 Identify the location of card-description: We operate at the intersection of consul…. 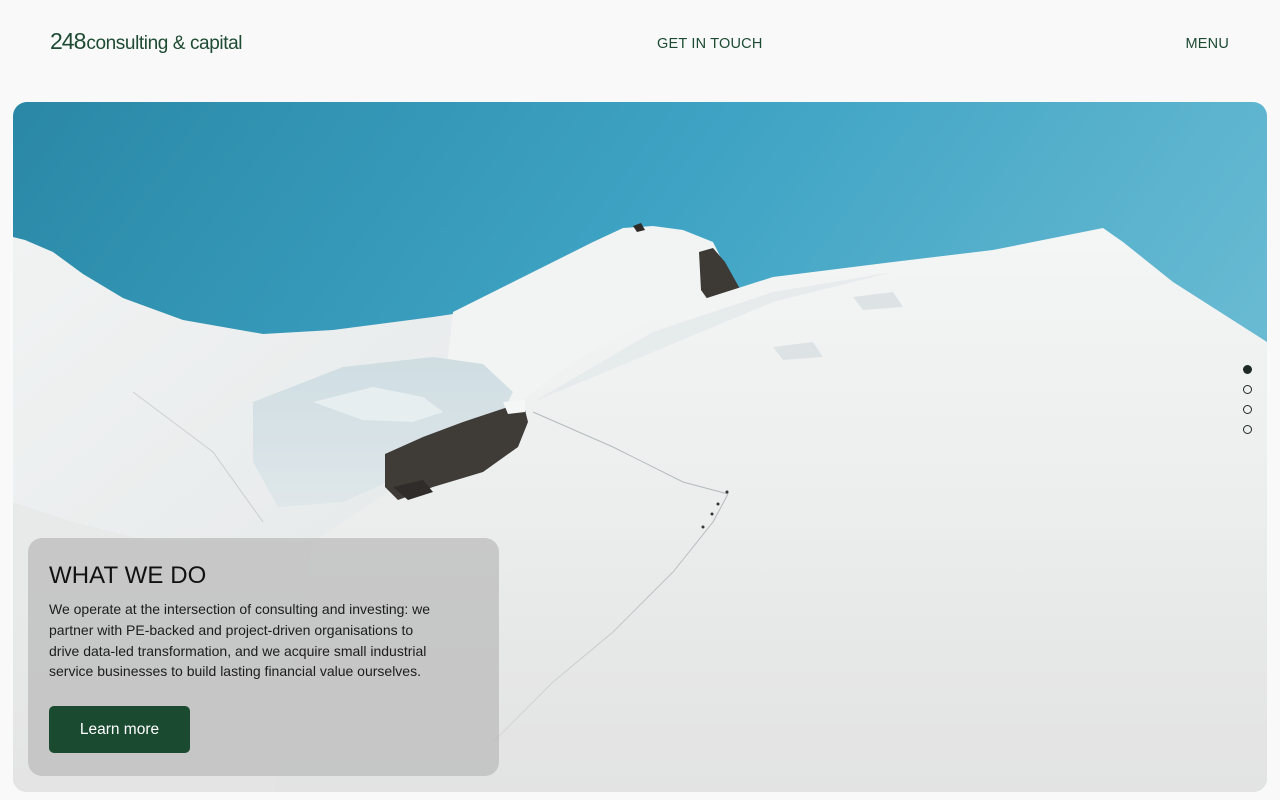
(240, 640).